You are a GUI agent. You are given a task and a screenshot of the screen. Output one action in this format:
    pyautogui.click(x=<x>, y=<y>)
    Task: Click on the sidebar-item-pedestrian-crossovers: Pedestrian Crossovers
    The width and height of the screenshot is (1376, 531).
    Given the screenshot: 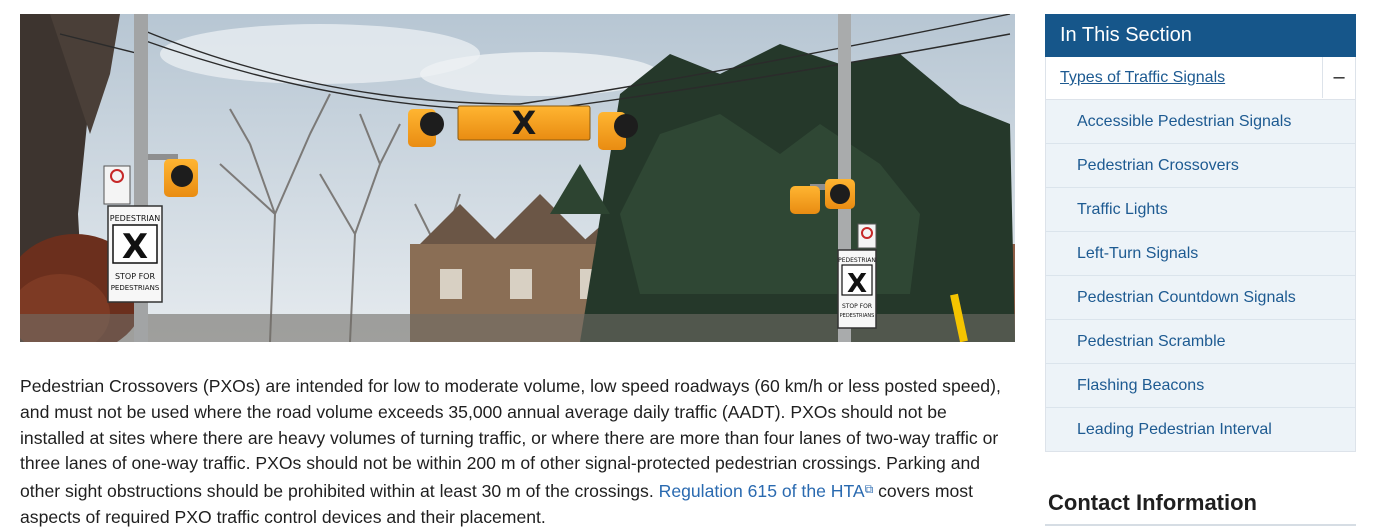 What is the action you would take?
    pyautogui.click(x=1200, y=166)
    